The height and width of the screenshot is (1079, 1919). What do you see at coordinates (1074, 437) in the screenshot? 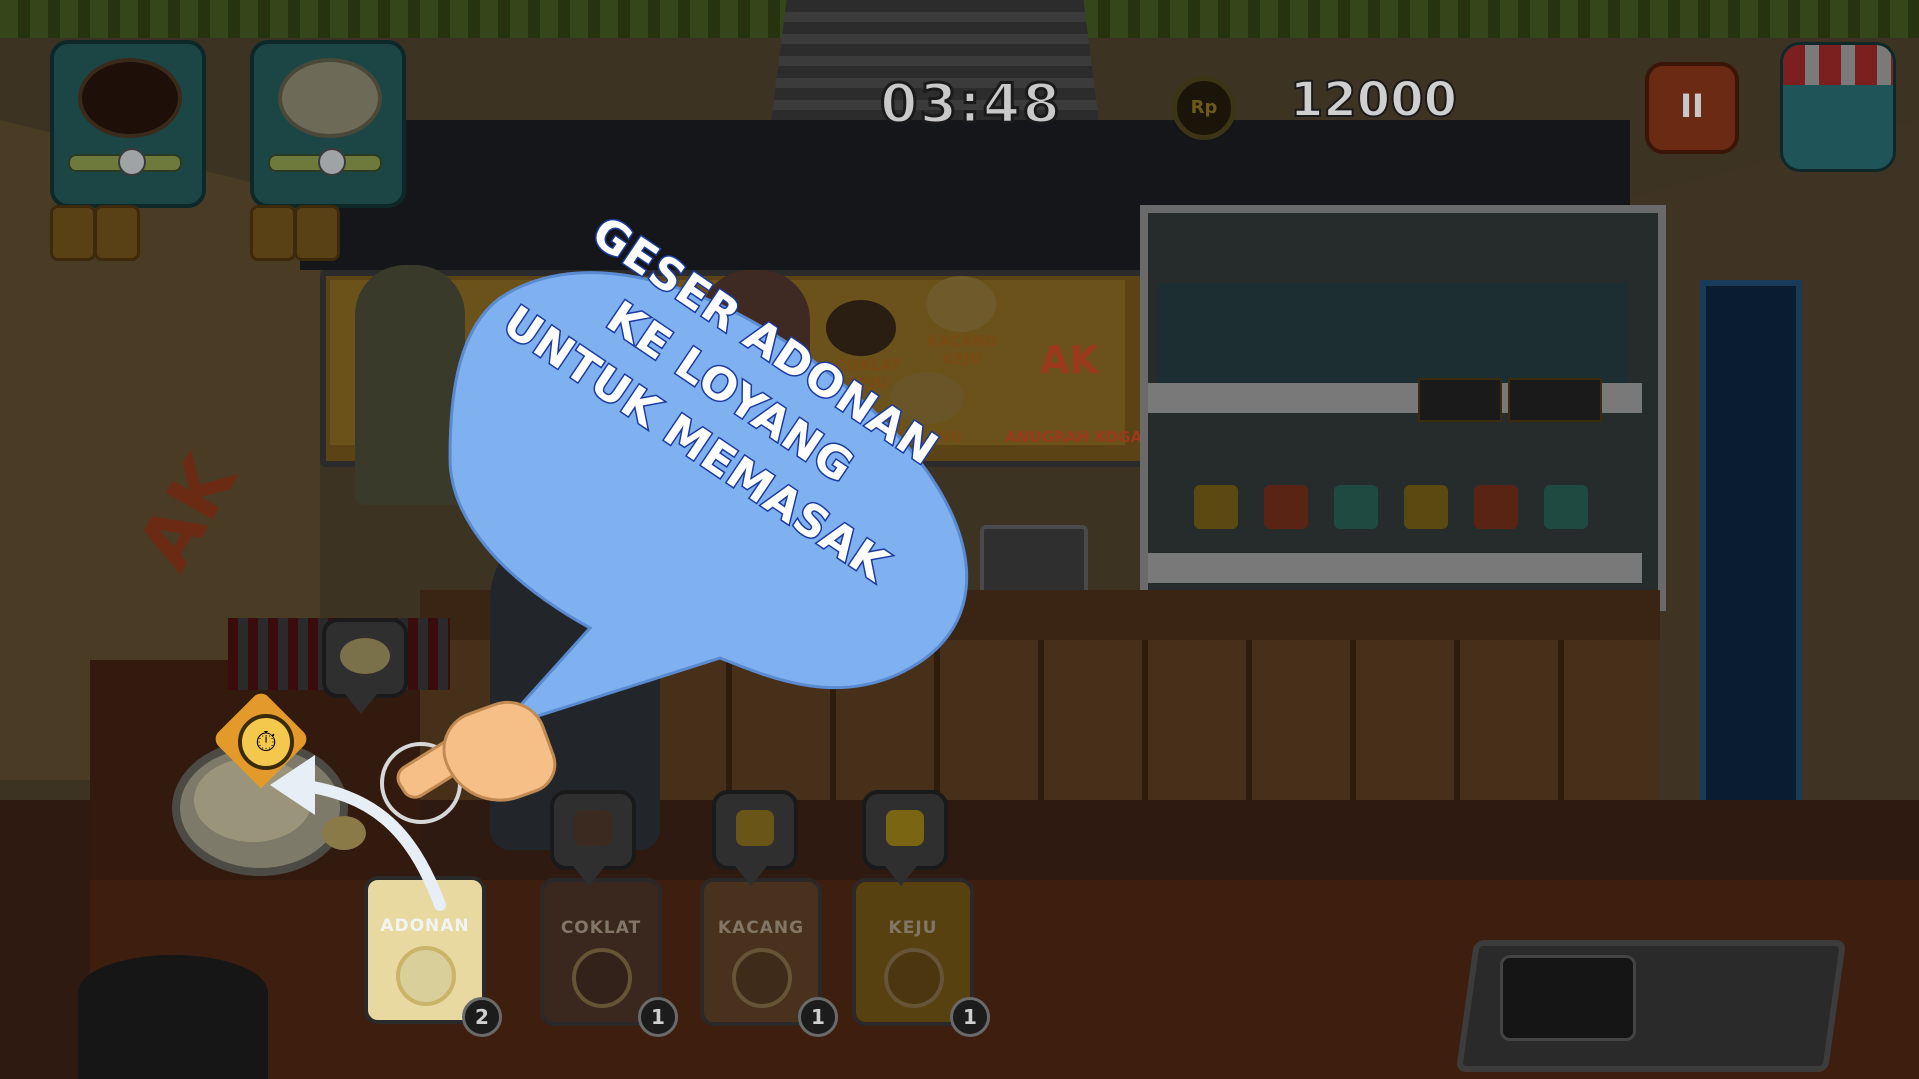
I see `banner-brand: ANUGRAH KOGA` at bounding box center [1074, 437].